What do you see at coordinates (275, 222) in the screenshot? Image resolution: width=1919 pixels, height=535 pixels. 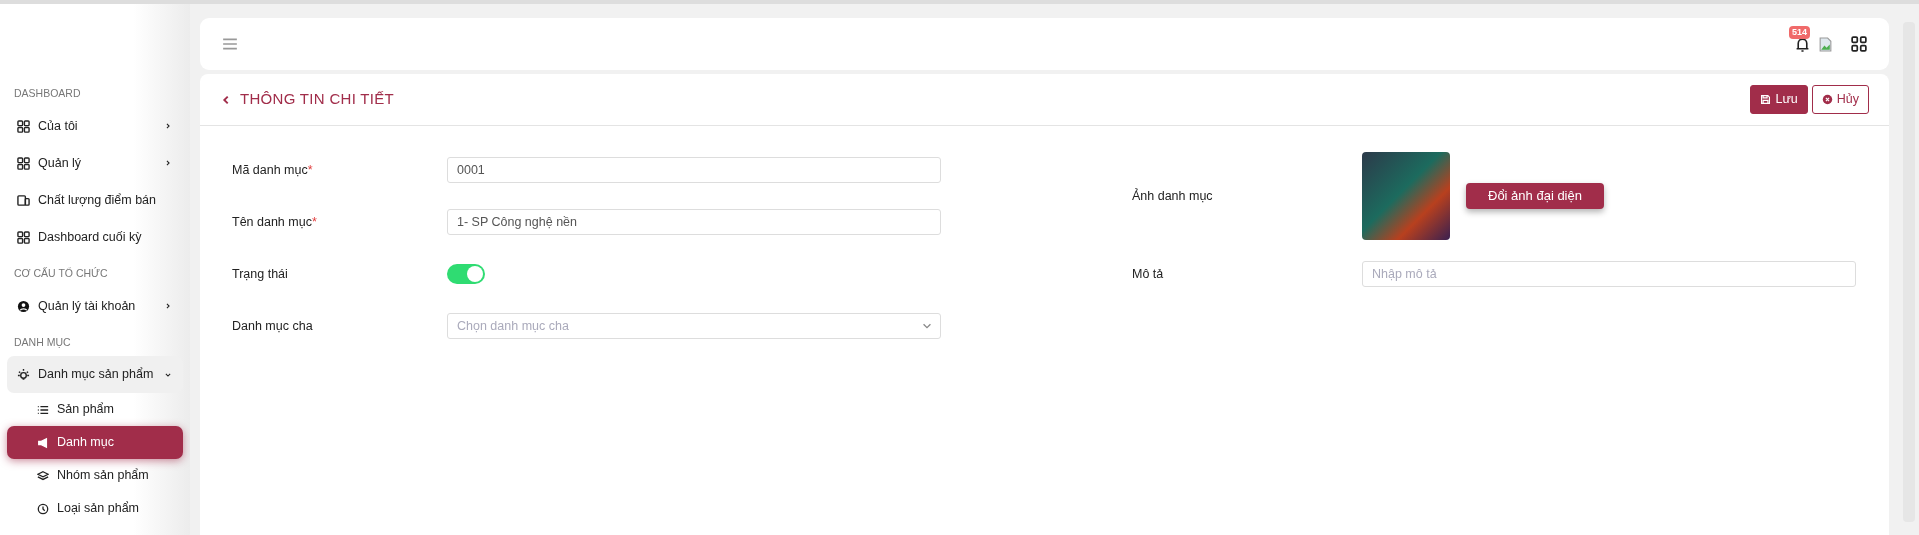 I see `field-label: Tên danh mục*` at bounding box center [275, 222].